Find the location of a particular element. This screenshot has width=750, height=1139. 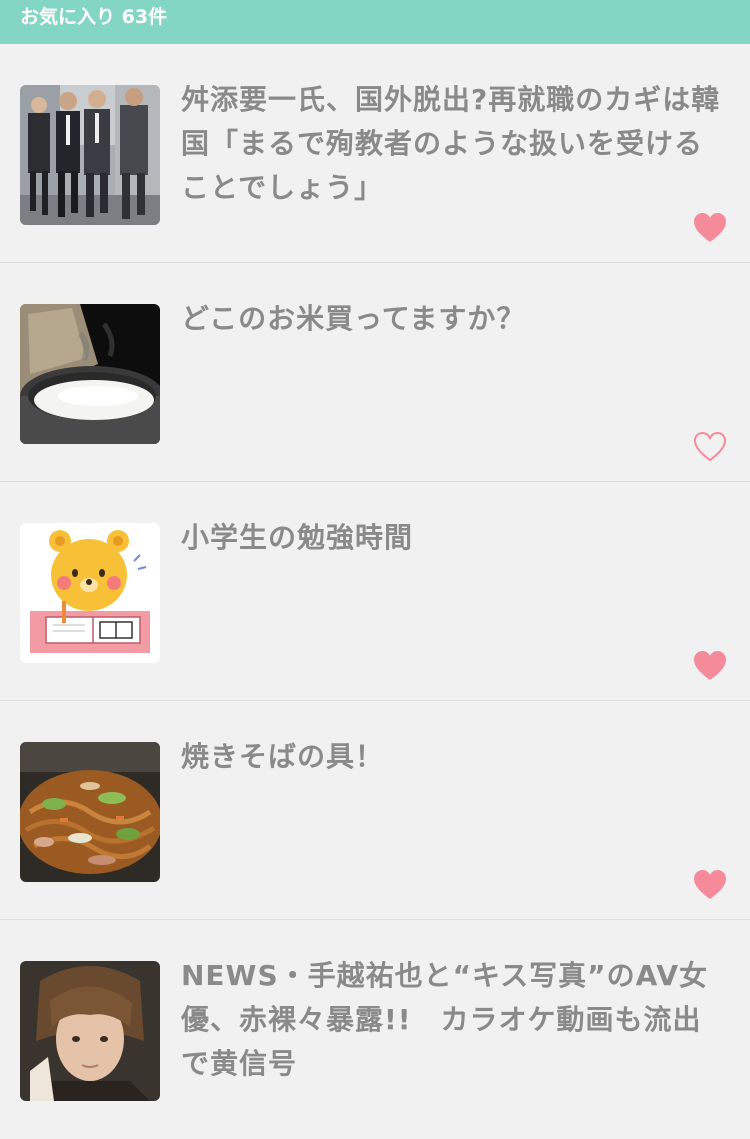

singer-portrait-photo is located at coordinates (90, 1031).